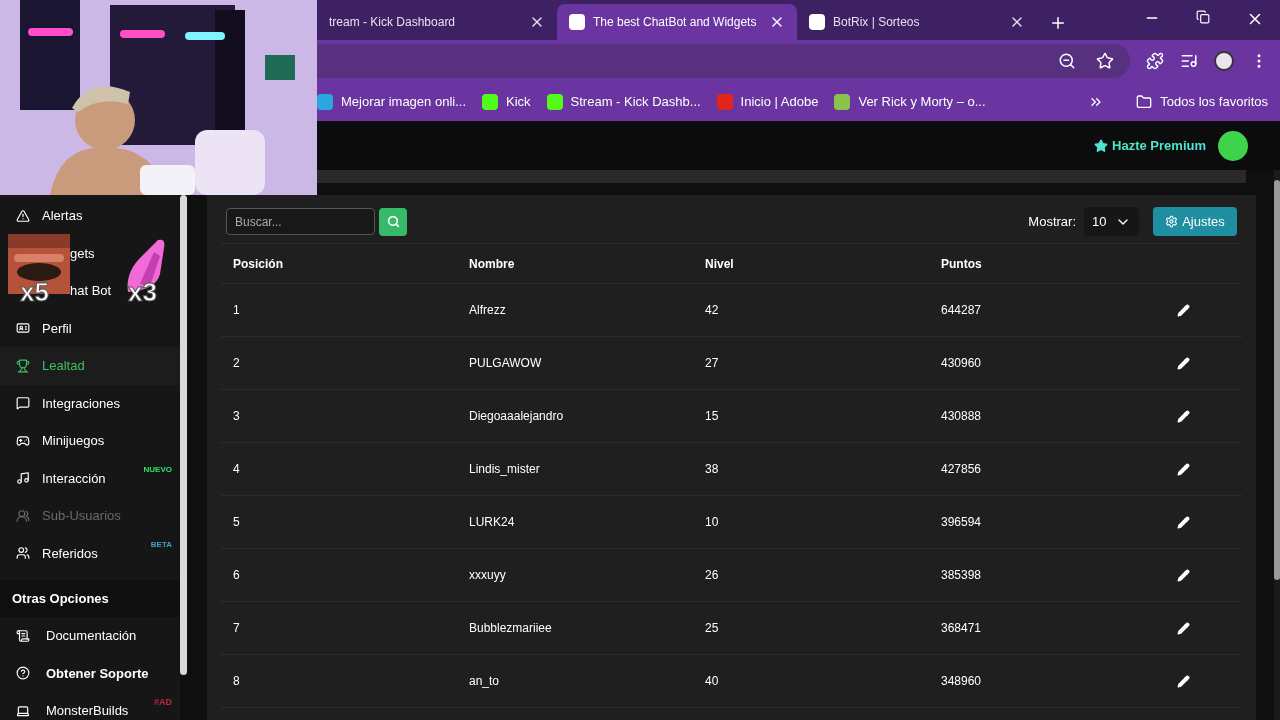 Image resolution: width=1280 pixels, height=720 pixels. What do you see at coordinates (90, 478) in the screenshot?
I see `sidebar-item: Interacción NUEVO` at bounding box center [90, 478].